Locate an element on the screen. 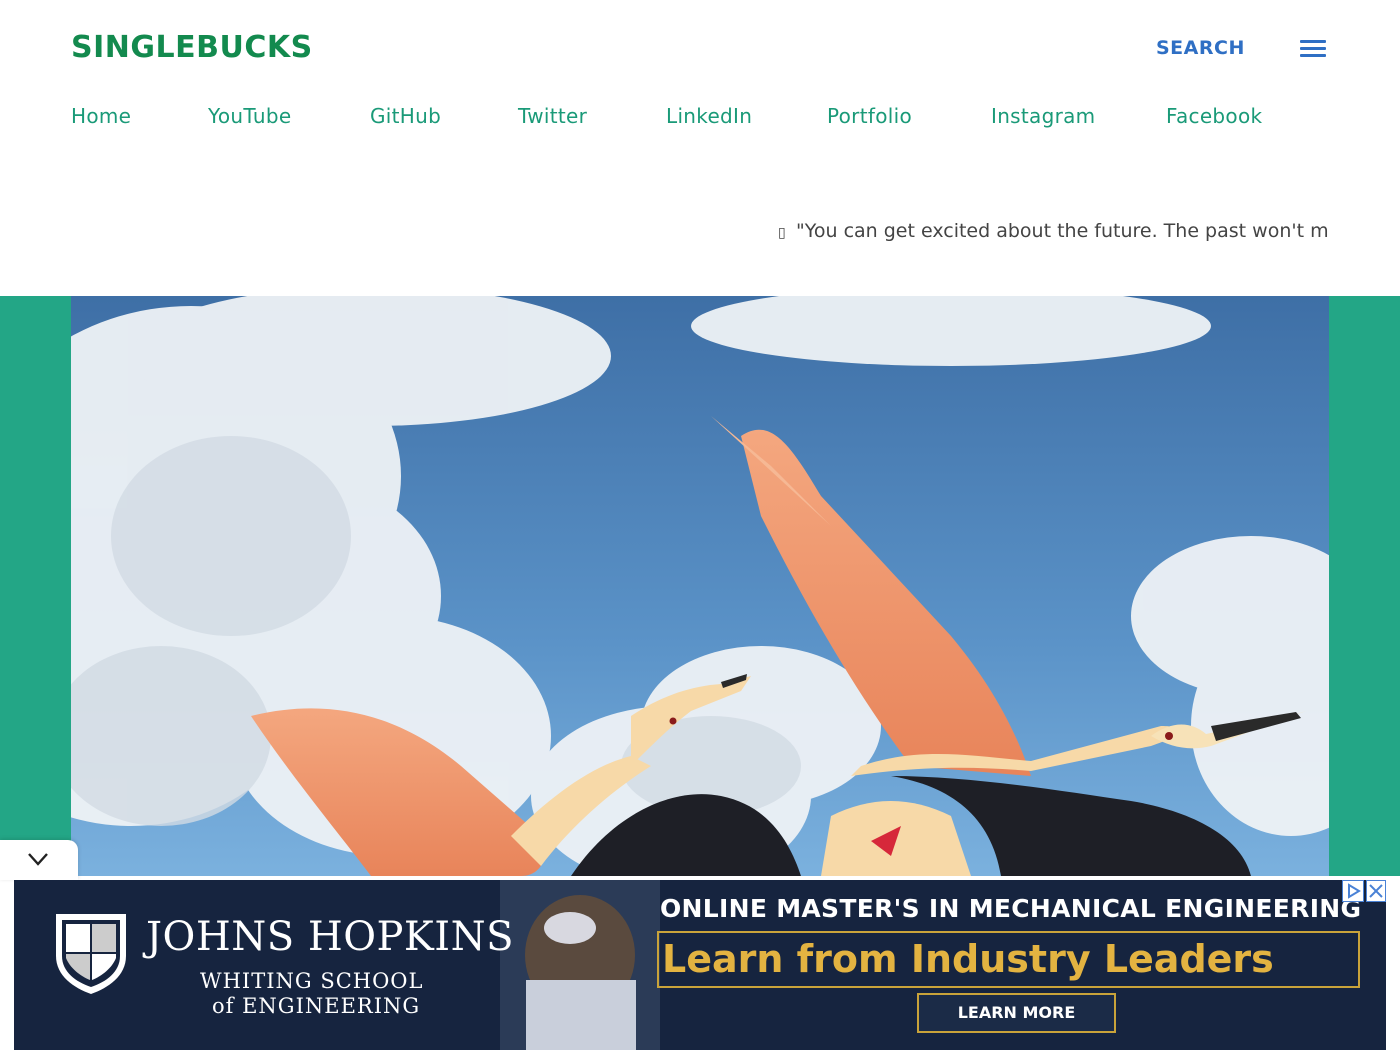 The height and width of the screenshot is (1050, 1400). ad-tagline: Learn from Industry Leaders is located at coordinates (968, 959).